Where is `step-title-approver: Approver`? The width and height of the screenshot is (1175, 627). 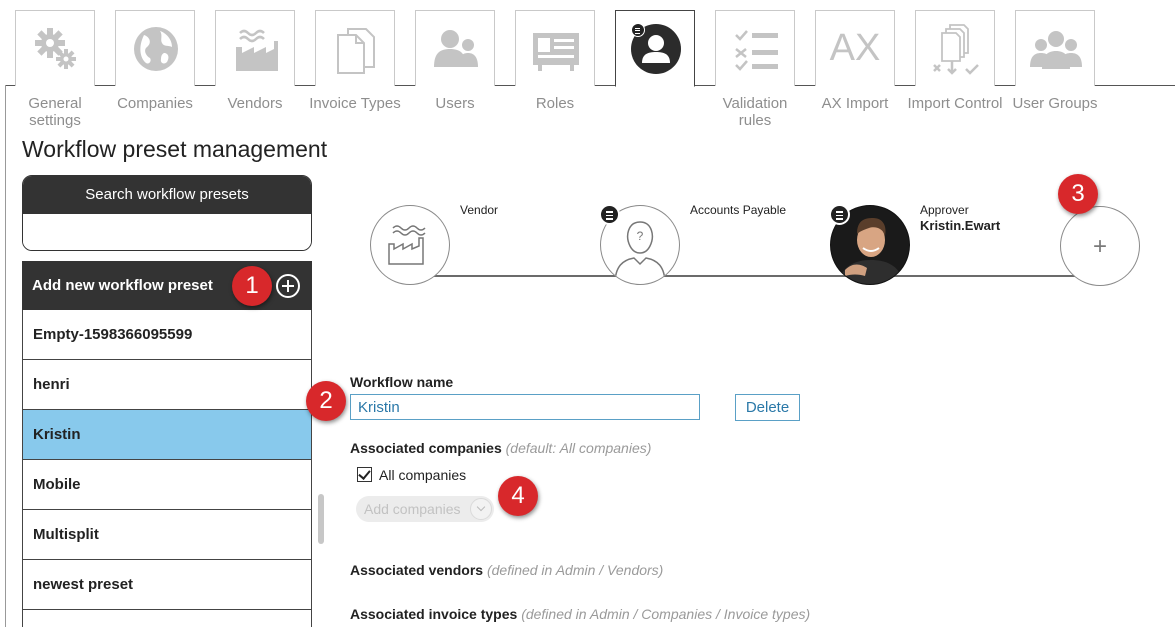 step-title-approver: Approver is located at coordinates (944, 210).